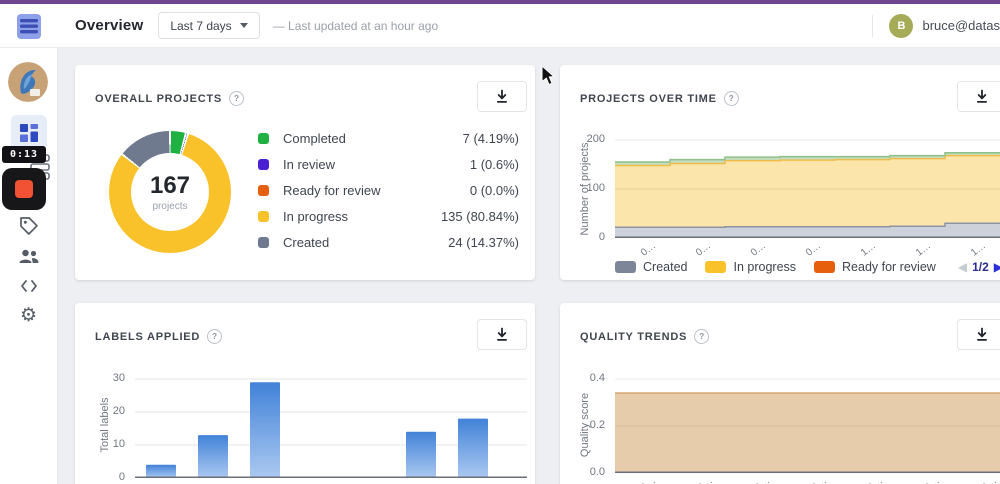 The height and width of the screenshot is (484, 1000). What do you see at coordinates (502, 96) in the screenshot?
I see `download-button` at bounding box center [502, 96].